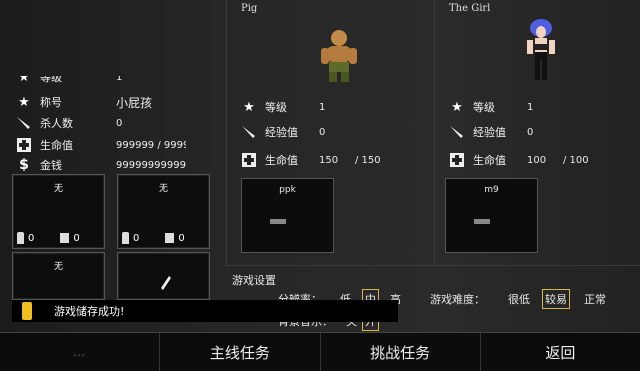 Image resolution: width=640 pixels, height=371 pixels. I want to click on weapon-slot-3: 无, so click(58, 276).